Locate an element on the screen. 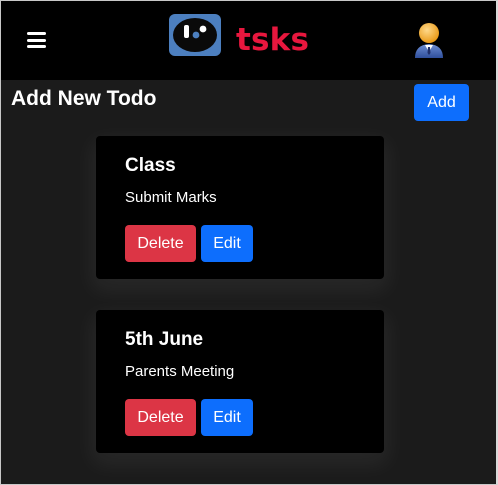 The image size is (498, 485). add-todo-button: Add is located at coordinates (441, 102).